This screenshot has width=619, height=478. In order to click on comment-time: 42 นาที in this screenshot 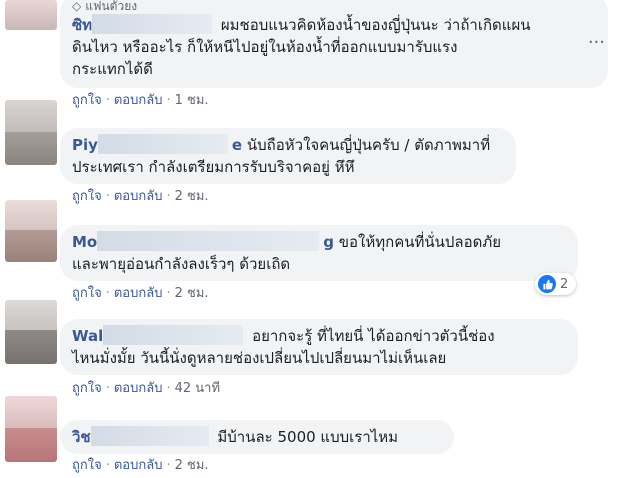, I will do `click(197, 388)`.